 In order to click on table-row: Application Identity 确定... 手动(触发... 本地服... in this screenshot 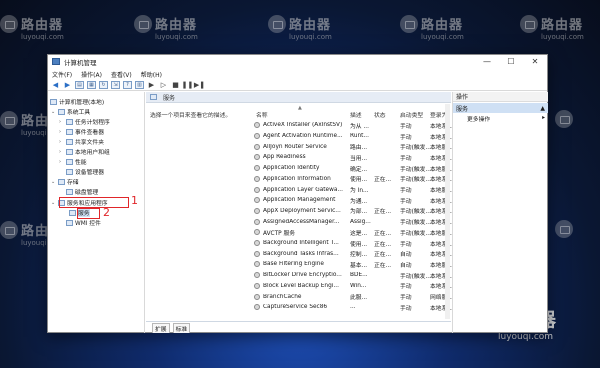, I will do `click(353, 168)`.